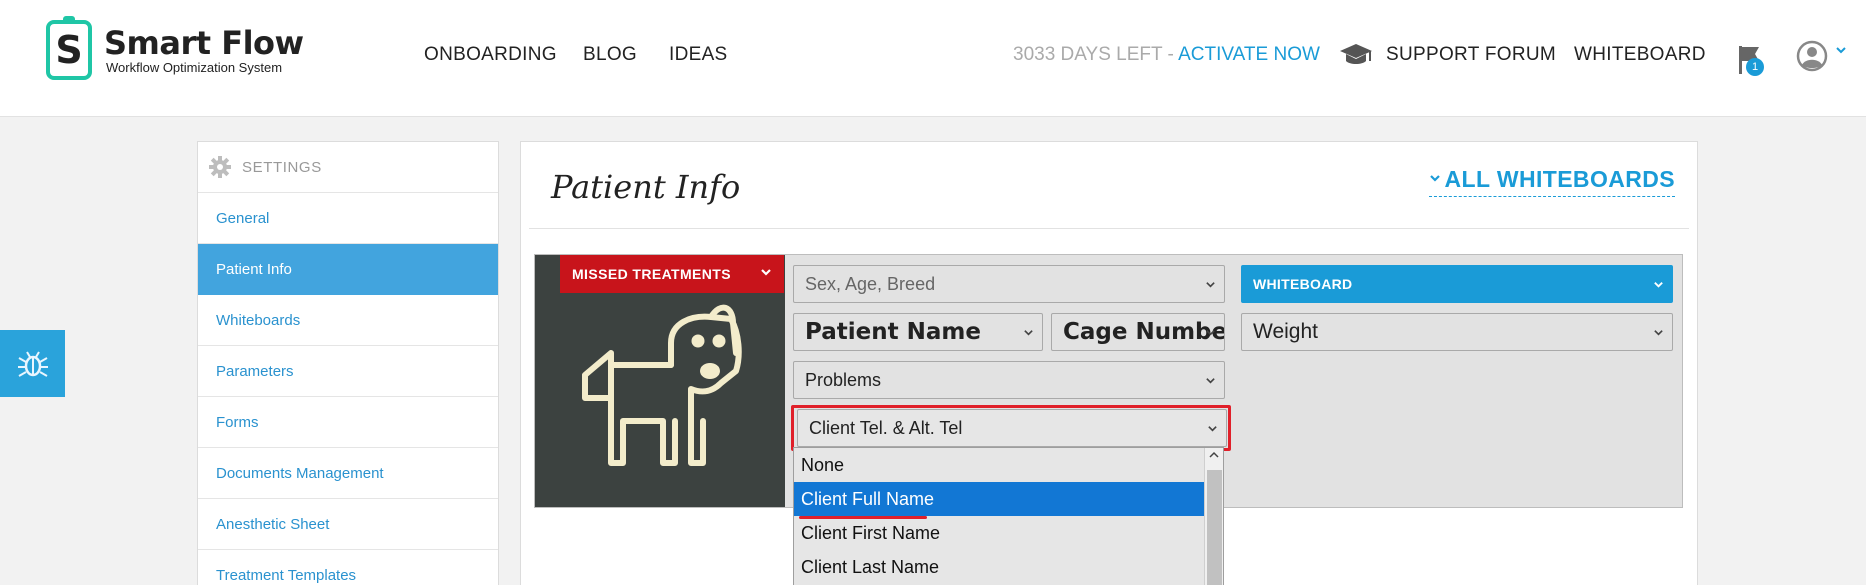 The width and height of the screenshot is (1866, 585). Describe the element at coordinates (348, 167) in the screenshot. I see `sidebar-heading: SETTINGS` at that location.